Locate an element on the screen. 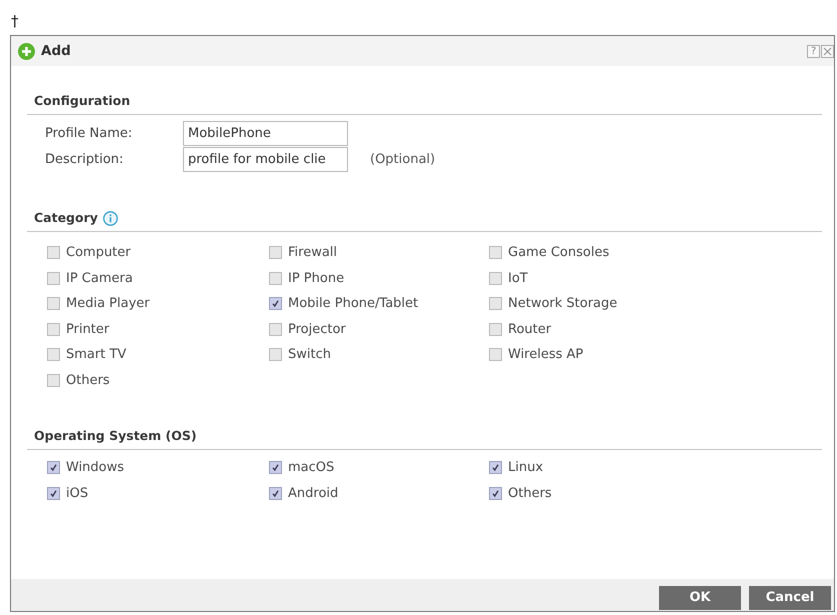 The image size is (837, 615). close-icon is located at coordinates (827, 51).